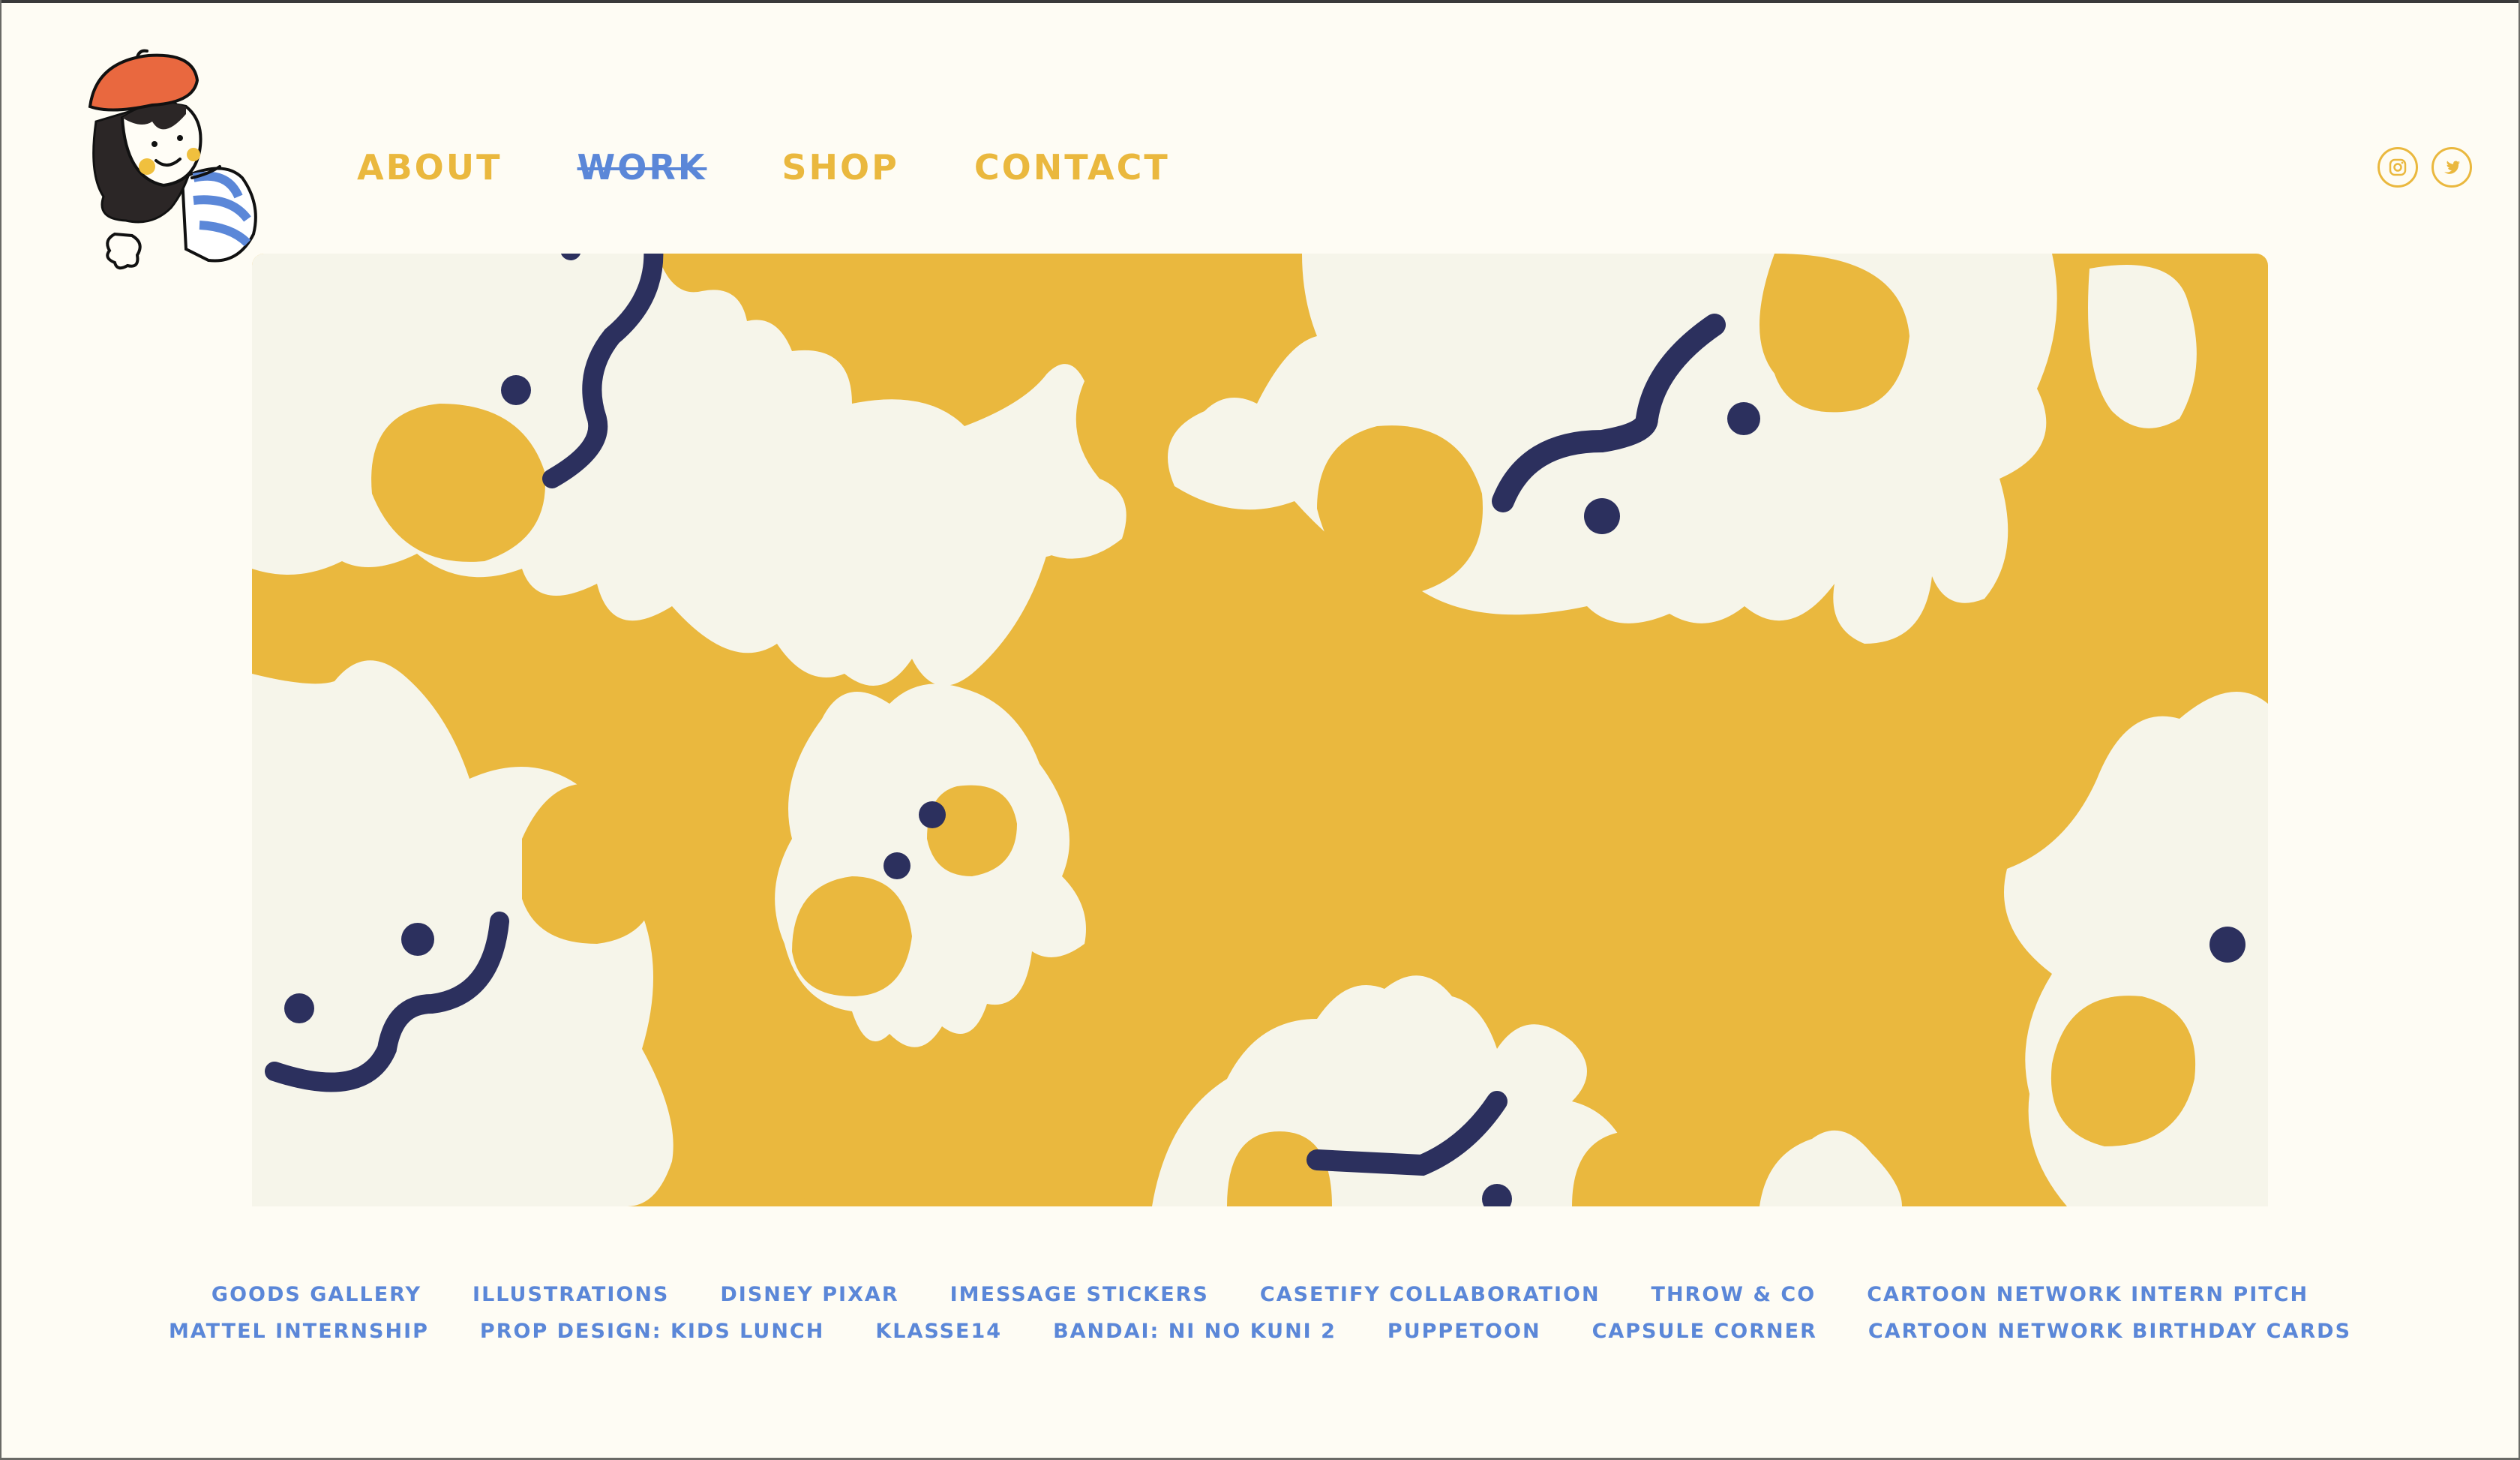 The height and width of the screenshot is (1460, 2520). I want to click on main-nav: ABOUT WORK SHOP CONTACT, so click(801, 167).